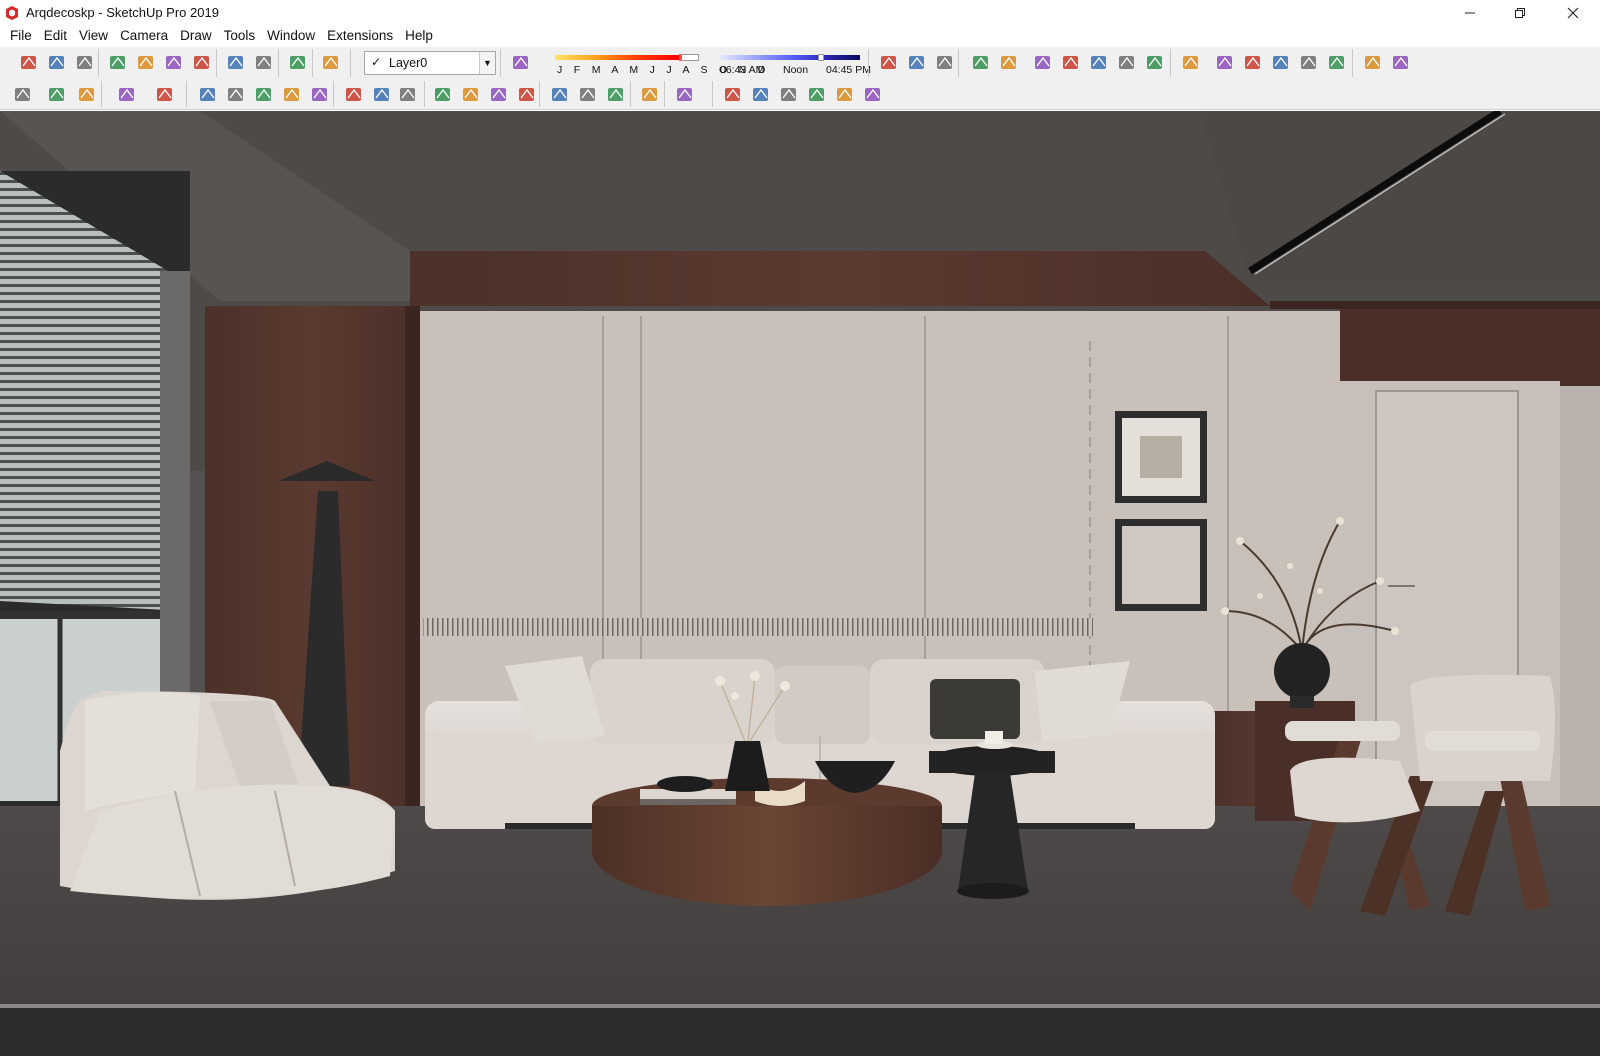  Describe the element at coordinates (616, 95) in the screenshot. I see `layout-icon` at that location.